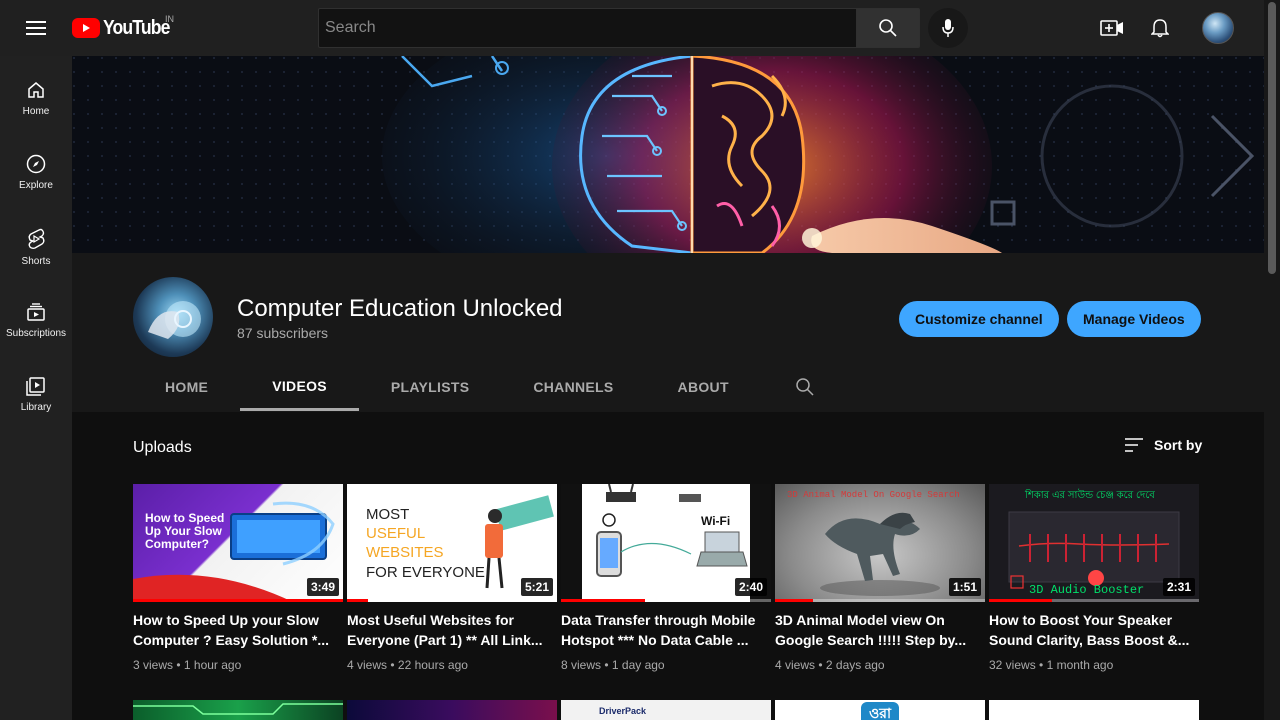 Image resolution: width=1280 pixels, height=720 pixels. I want to click on thumbnail-caption: DriverPack, so click(623, 711).